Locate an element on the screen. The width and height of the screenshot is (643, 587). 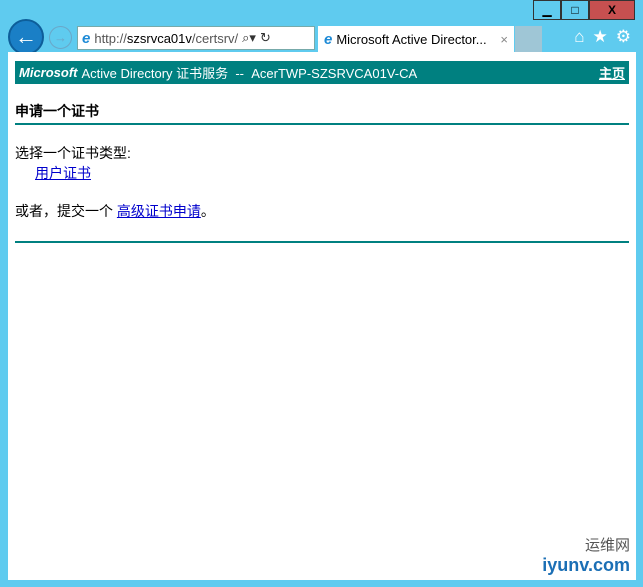
page-title: 申请一个证书 is located at coordinates (322, 113).